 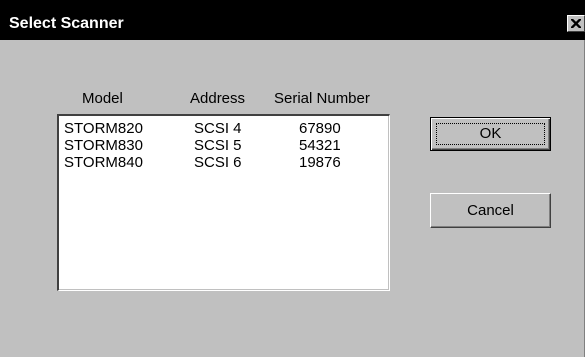 I want to click on serial-number-cell: 54321, so click(x=320, y=145).